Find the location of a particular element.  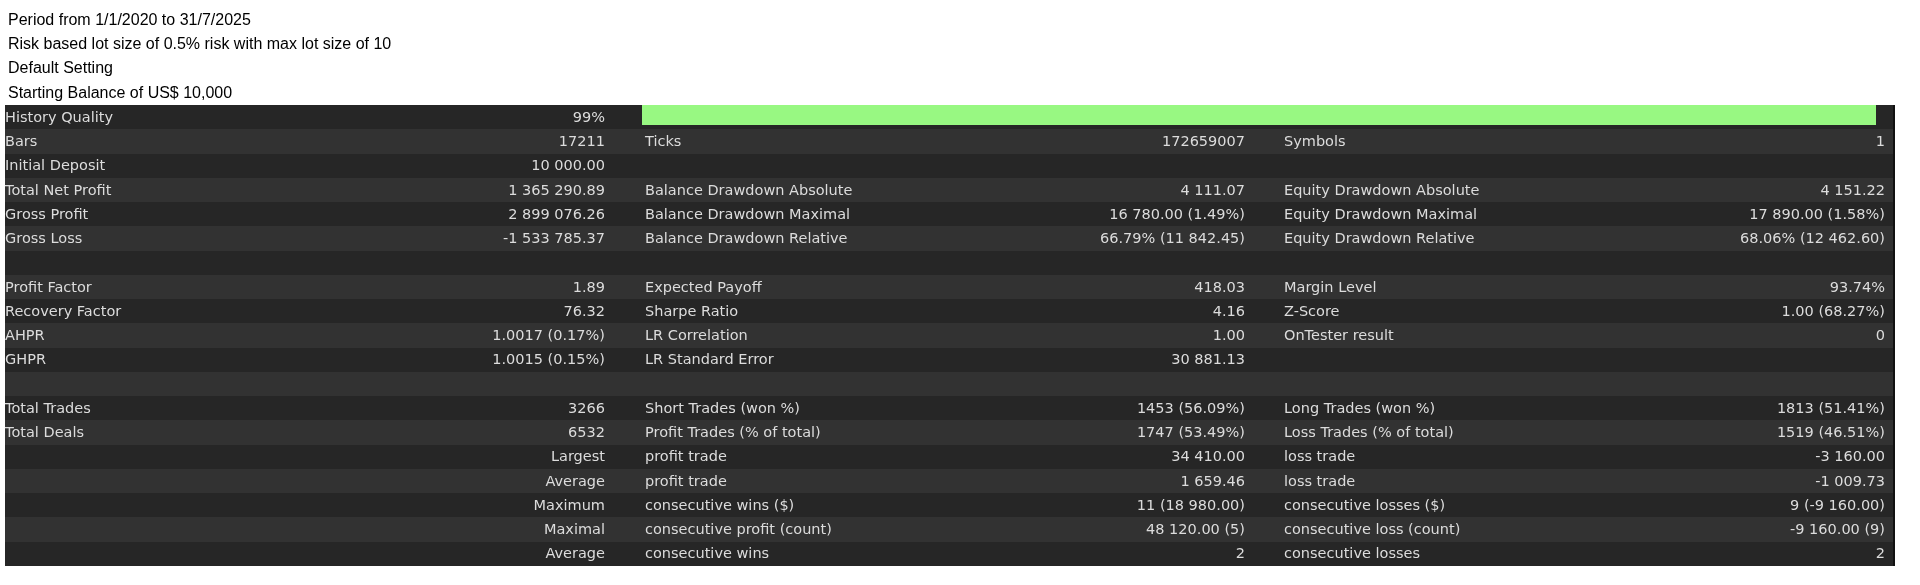

stat-value: 10 000.00 is located at coordinates (568, 165).